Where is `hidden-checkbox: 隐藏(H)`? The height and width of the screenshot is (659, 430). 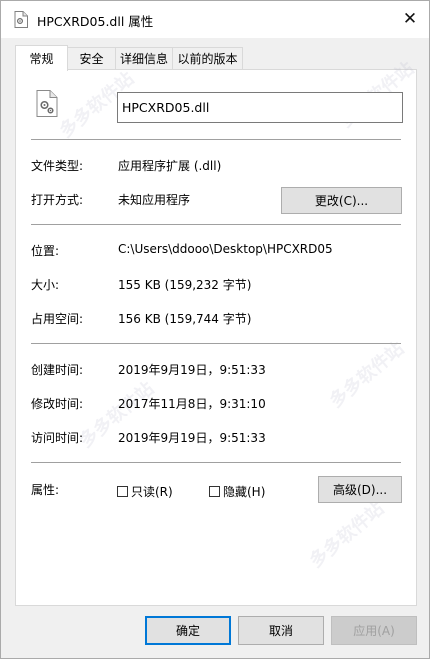 hidden-checkbox: 隐藏(H) is located at coordinates (237, 491).